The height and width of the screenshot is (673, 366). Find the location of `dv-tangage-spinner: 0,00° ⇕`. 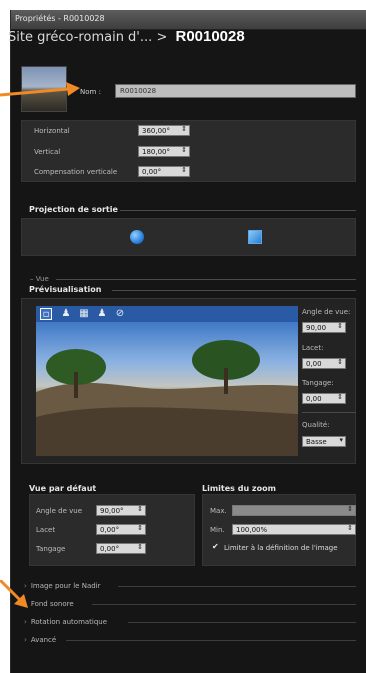

dv-tangage-spinner: 0,00° ⇕ is located at coordinates (121, 548).